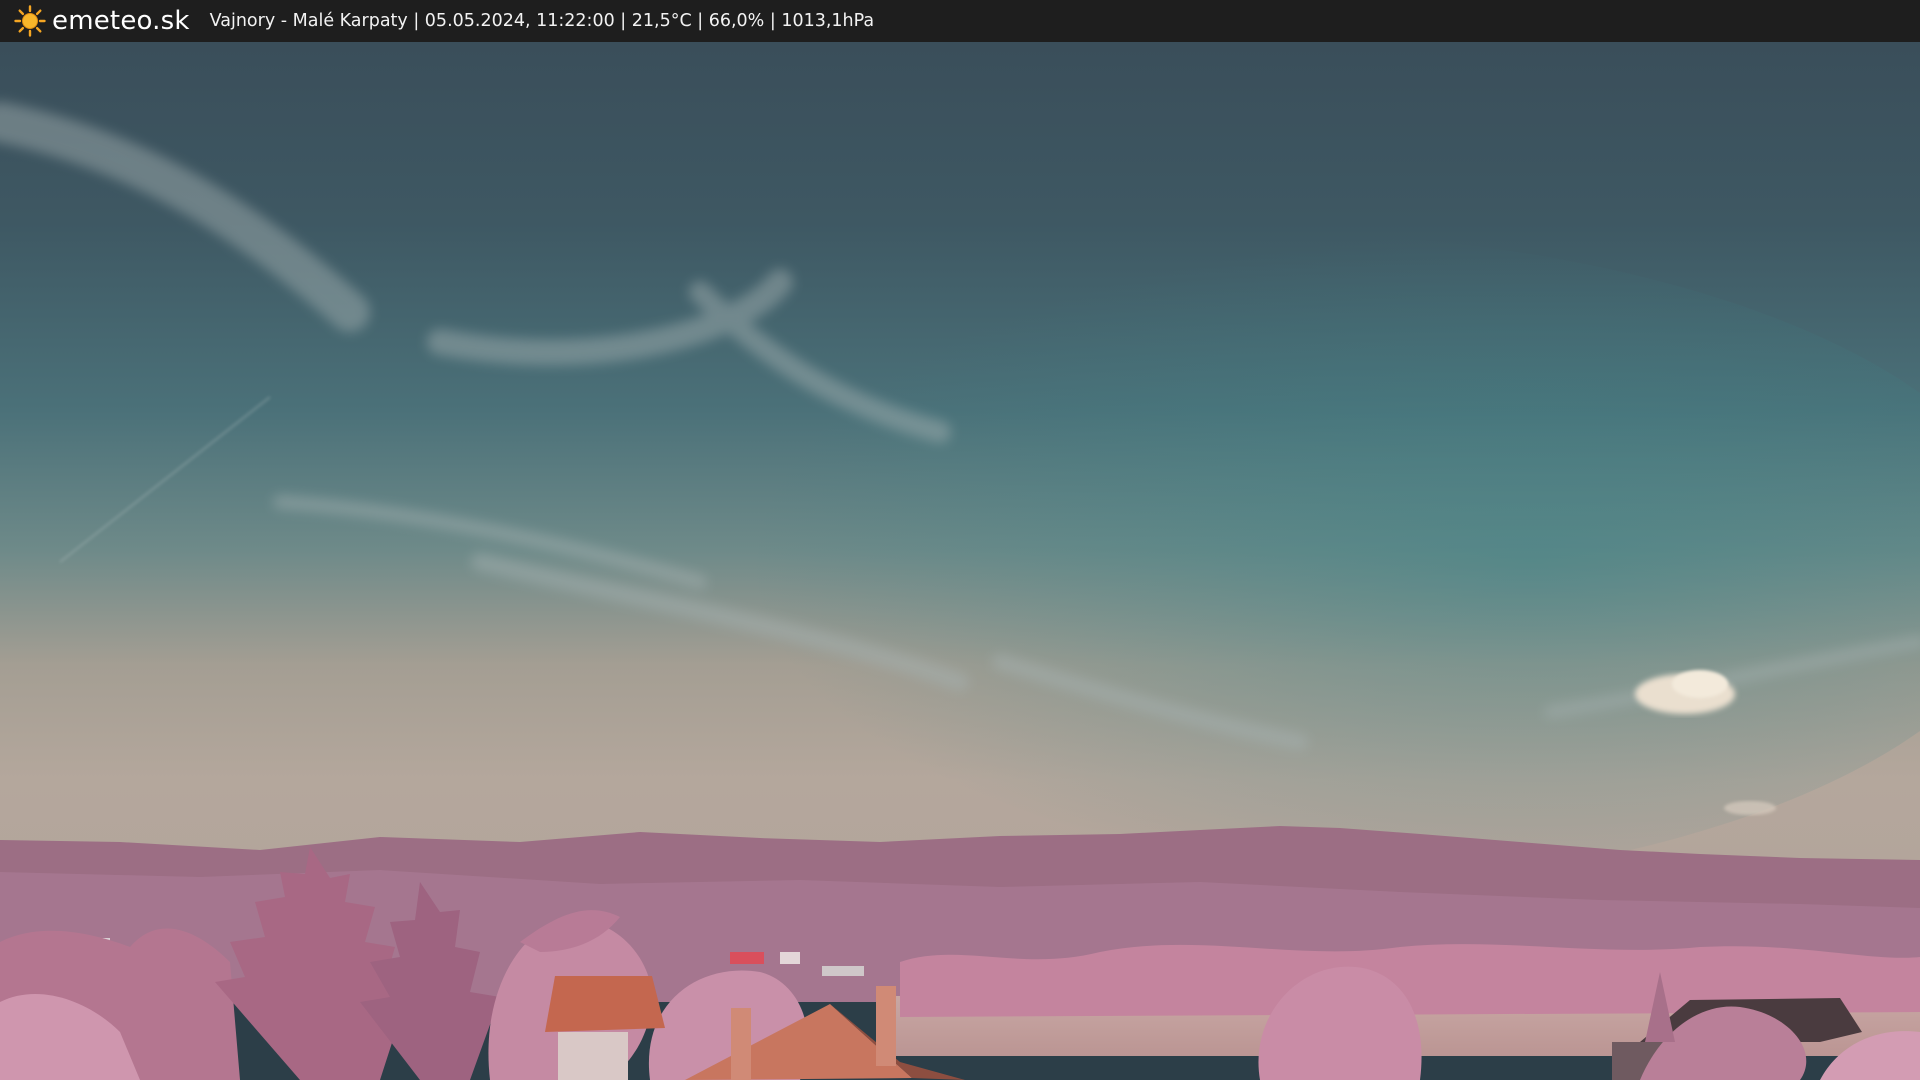 This screenshot has width=1920, height=1080. Describe the element at coordinates (121, 21) in the screenshot. I see `brand-name: emeteo.sk` at that location.